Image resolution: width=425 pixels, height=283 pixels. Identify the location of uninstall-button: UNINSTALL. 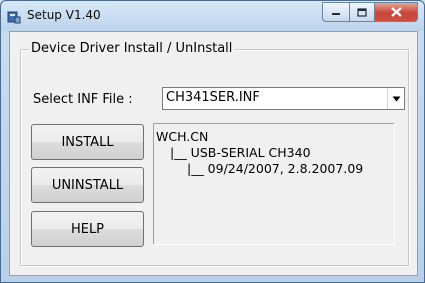
(87, 185).